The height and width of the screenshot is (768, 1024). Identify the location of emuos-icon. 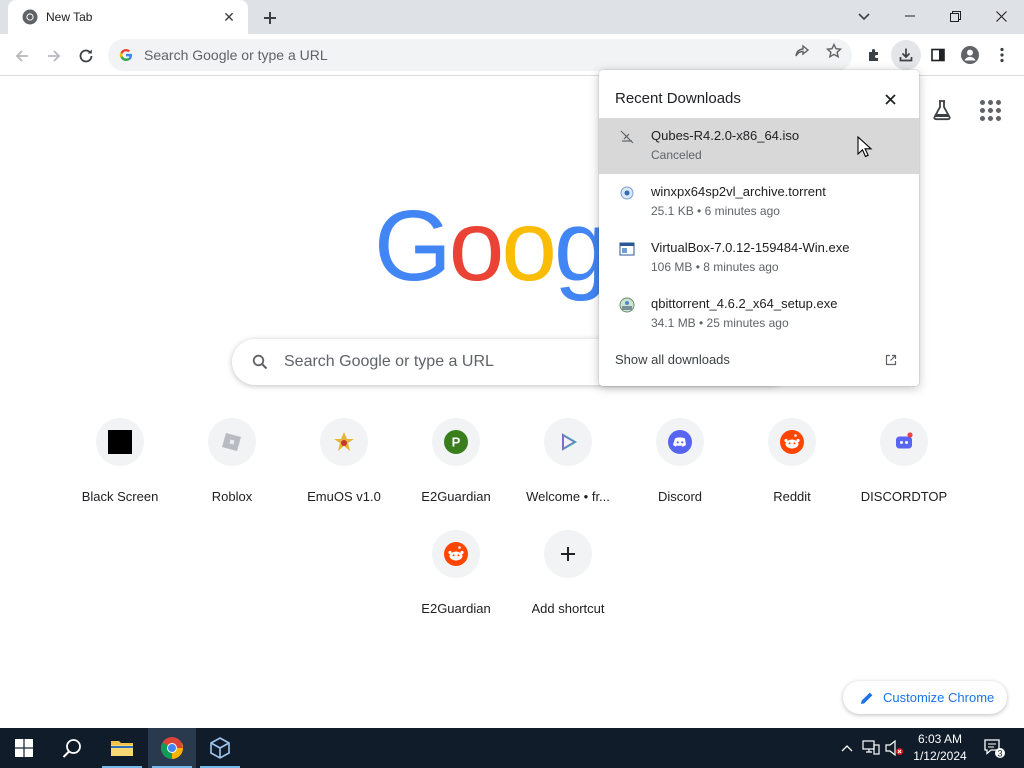
(344, 442).